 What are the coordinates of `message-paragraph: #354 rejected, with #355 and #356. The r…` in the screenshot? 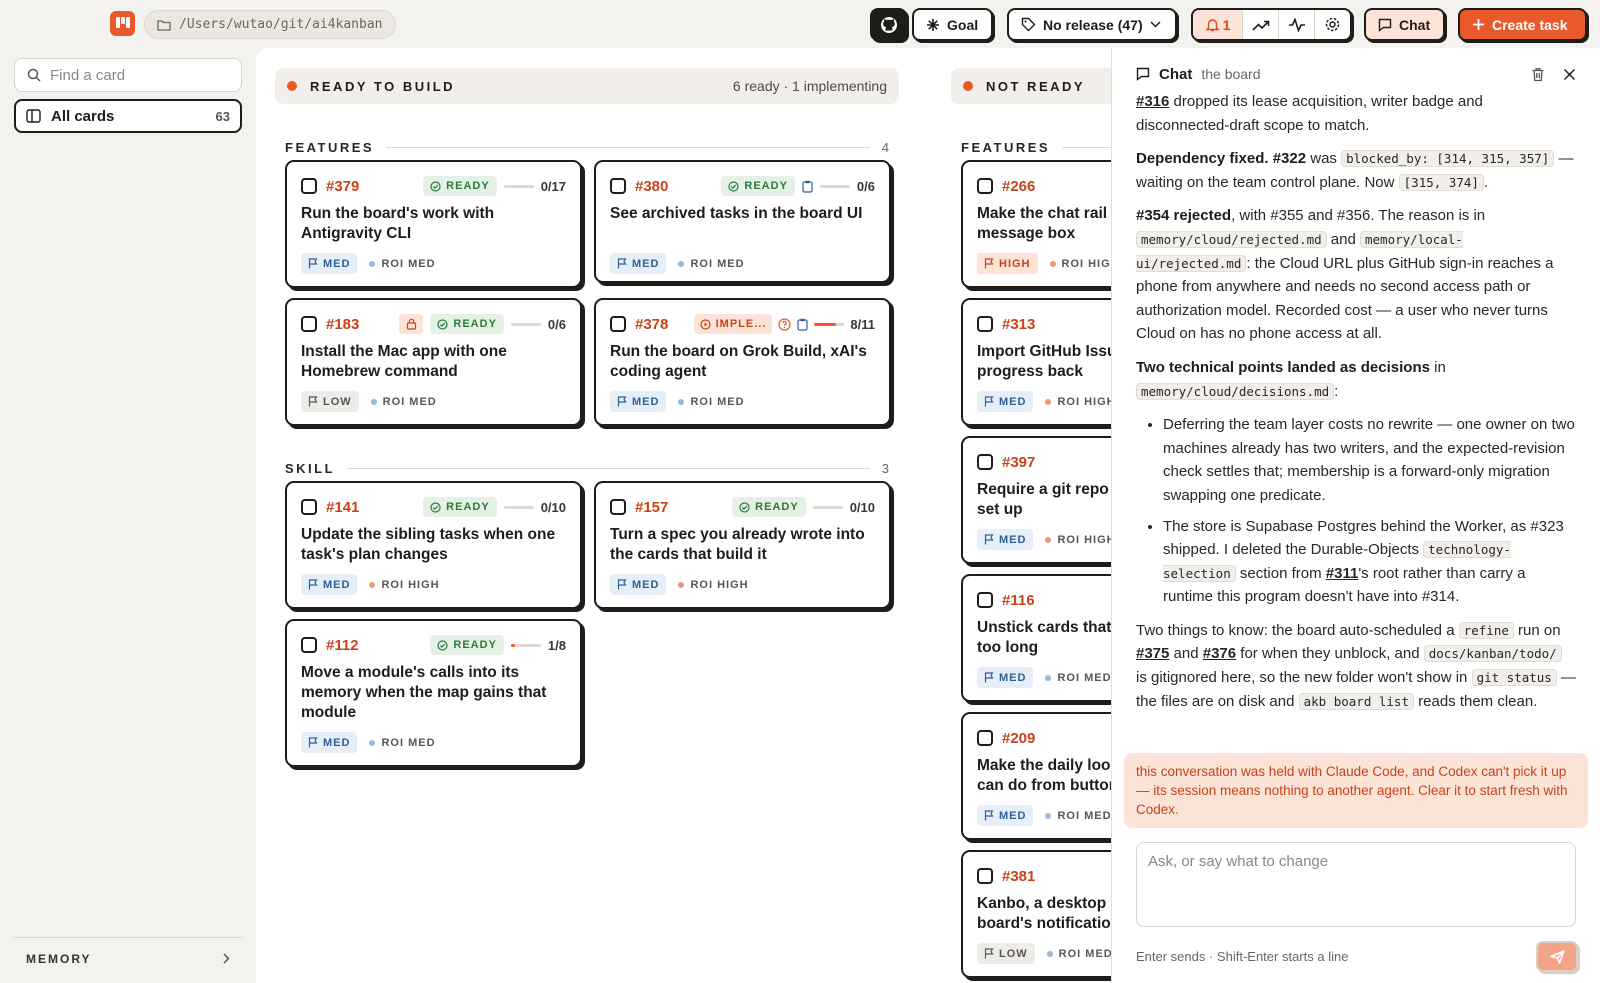 It's located at (1356, 275).